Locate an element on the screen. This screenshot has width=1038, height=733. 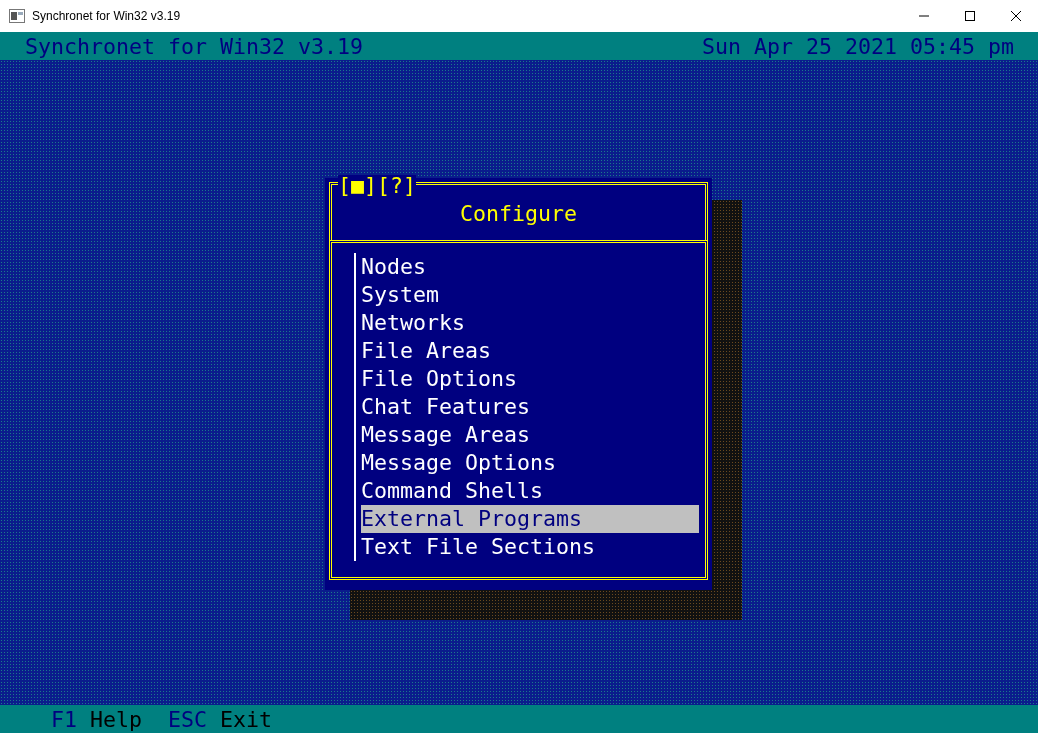
menu-item: Message Options is located at coordinates (530, 463).